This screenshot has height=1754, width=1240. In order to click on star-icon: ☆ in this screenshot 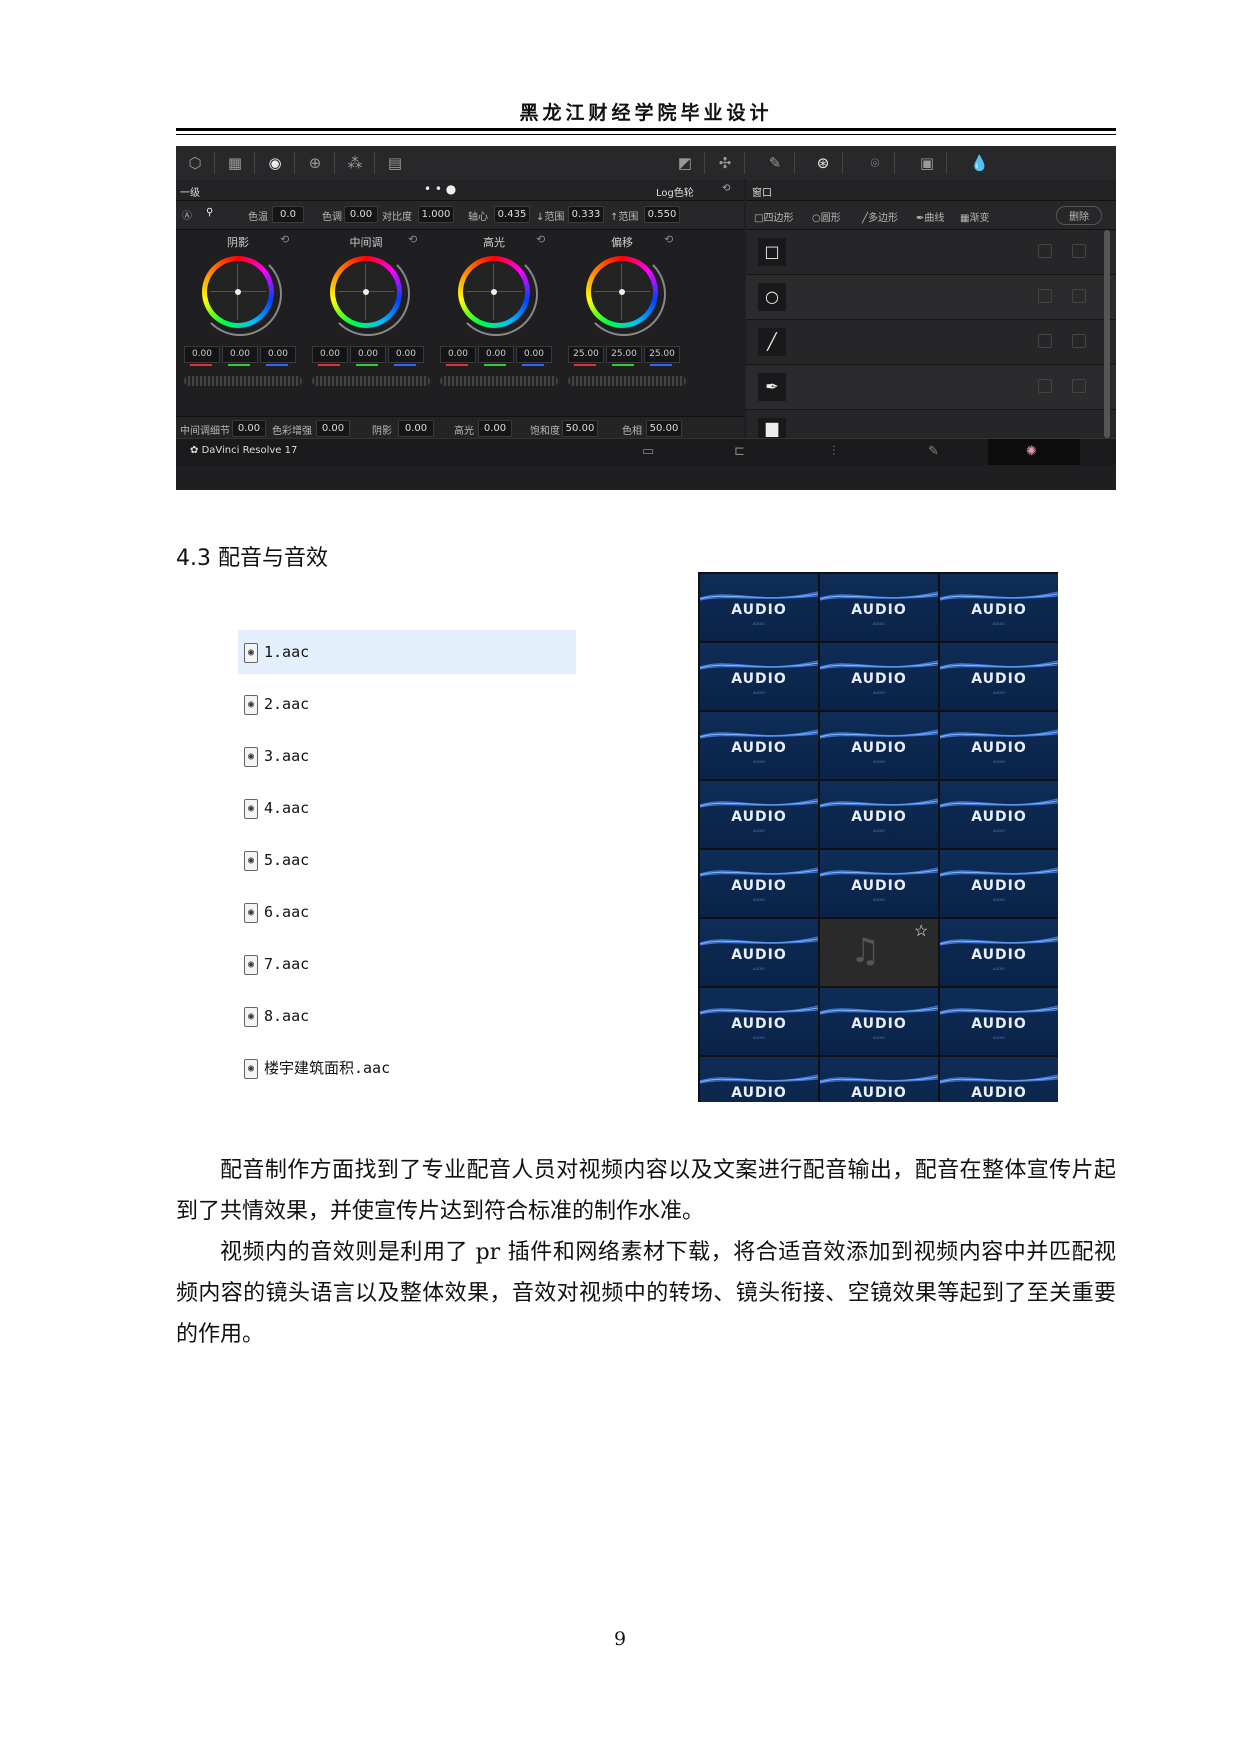, I will do `click(921, 930)`.